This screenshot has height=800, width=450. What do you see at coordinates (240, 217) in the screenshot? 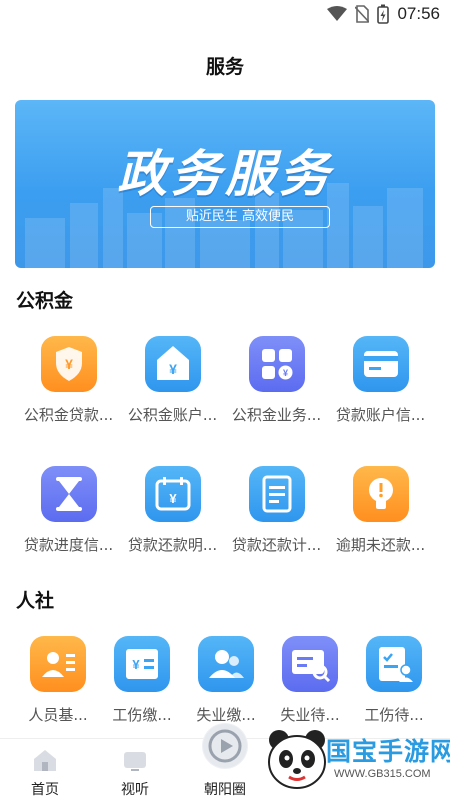
I see `banner-subtitle: 贴近民生 高效便民` at bounding box center [240, 217].